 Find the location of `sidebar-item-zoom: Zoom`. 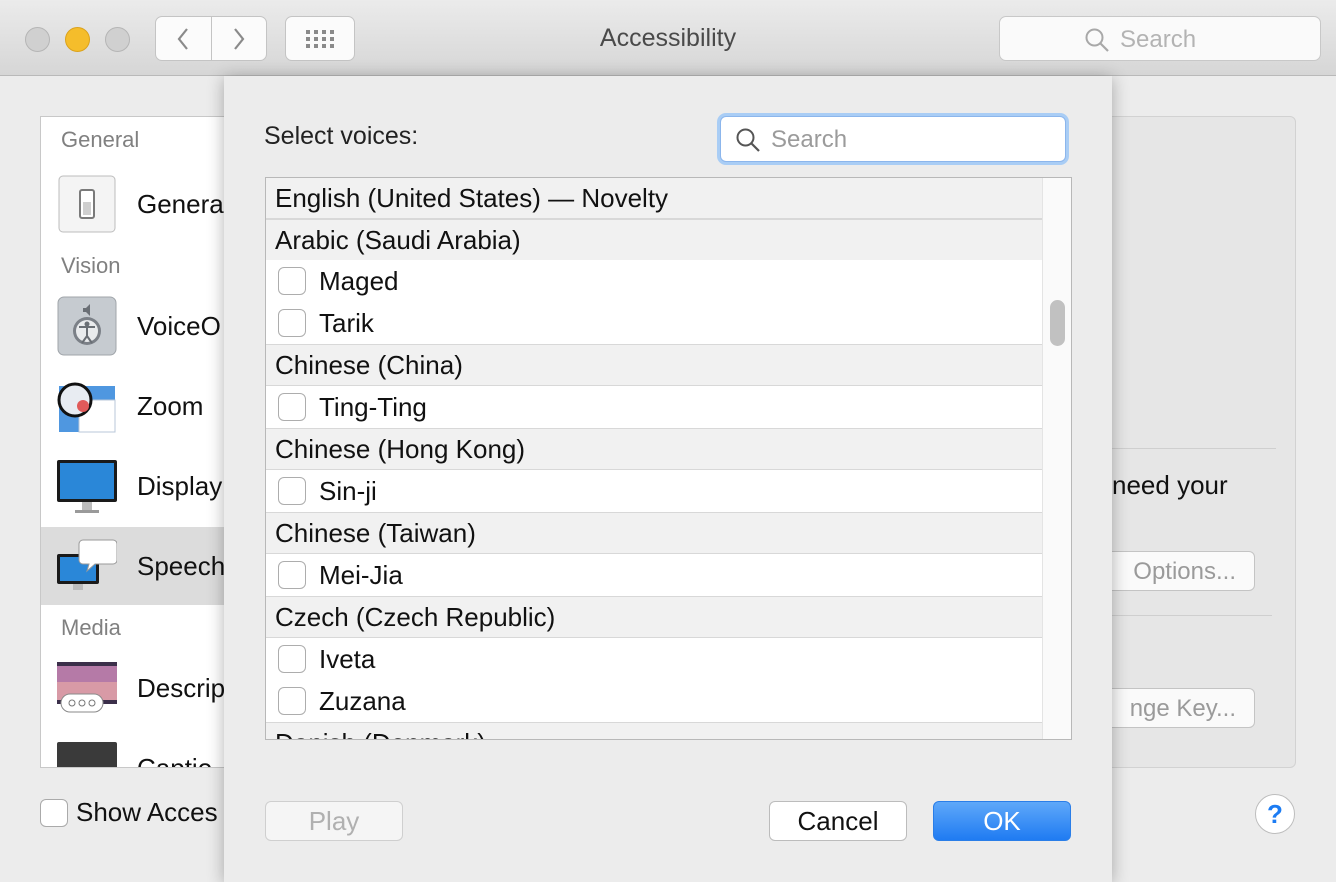

sidebar-item-zoom: Zoom is located at coordinates (140, 406).